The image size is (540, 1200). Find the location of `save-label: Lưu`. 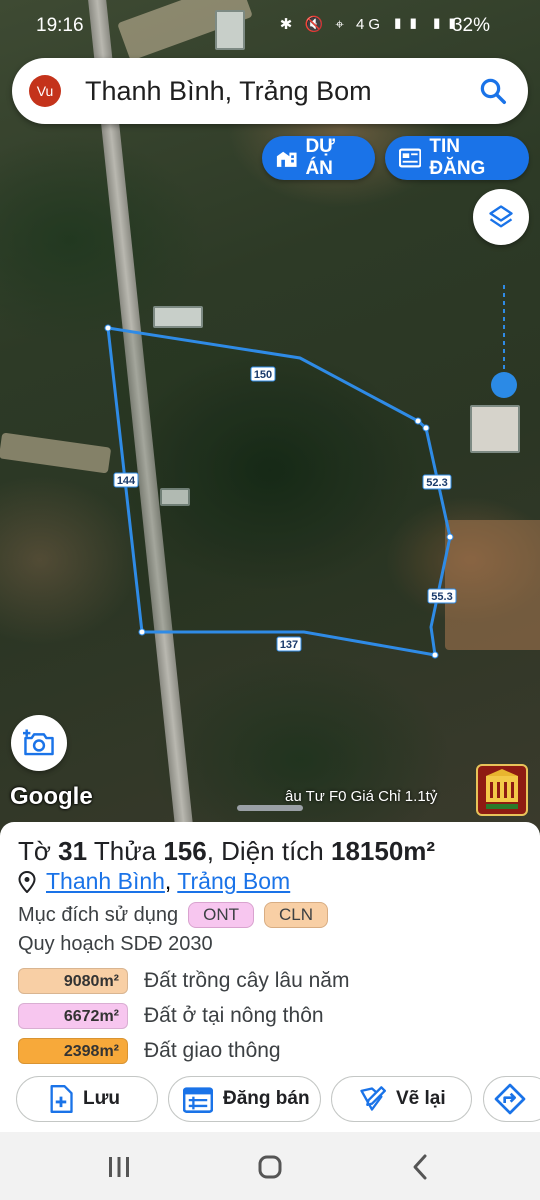

save-label: Lưu is located at coordinates (101, 1098).